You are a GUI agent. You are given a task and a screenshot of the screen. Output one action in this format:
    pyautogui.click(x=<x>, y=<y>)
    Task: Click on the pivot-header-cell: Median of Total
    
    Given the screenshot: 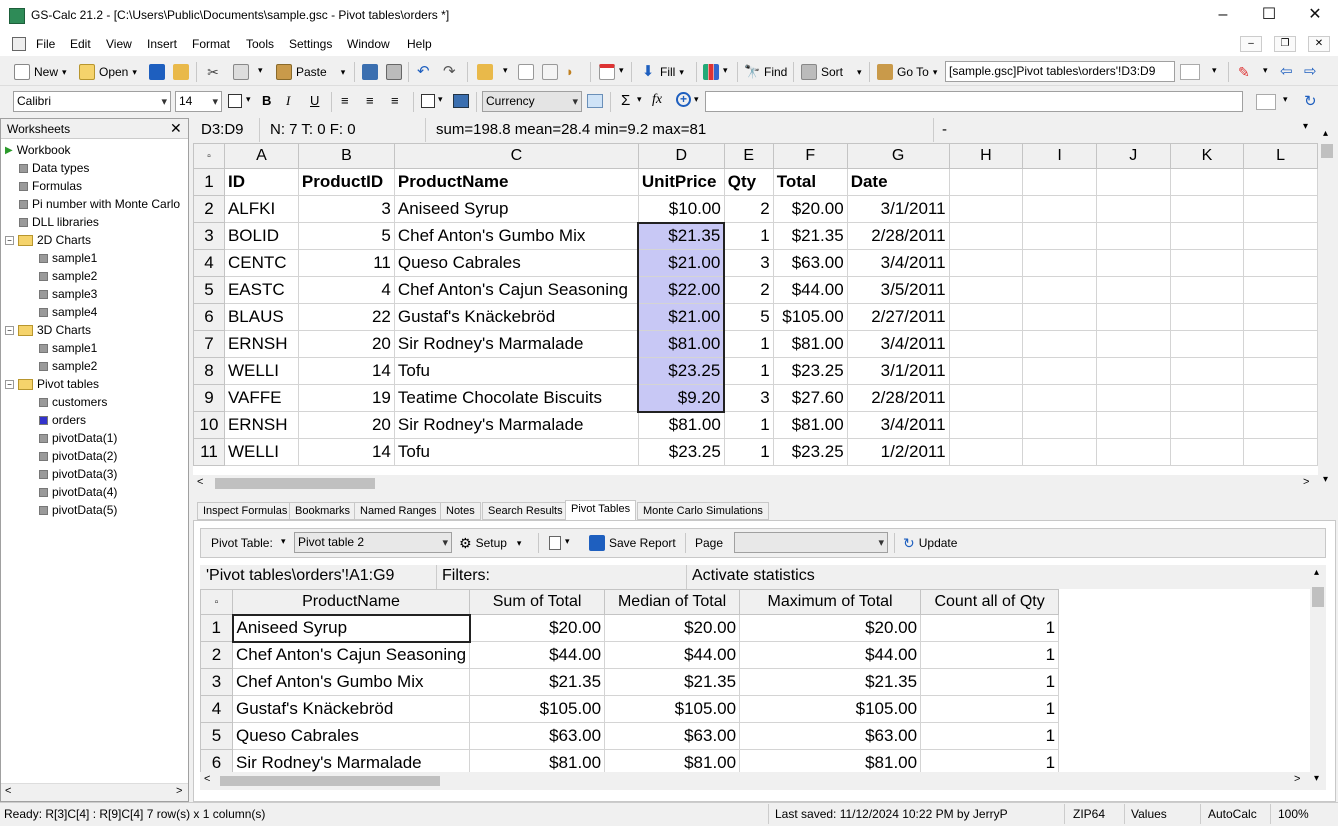 What is the action you would take?
    pyautogui.click(x=672, y=602)
    